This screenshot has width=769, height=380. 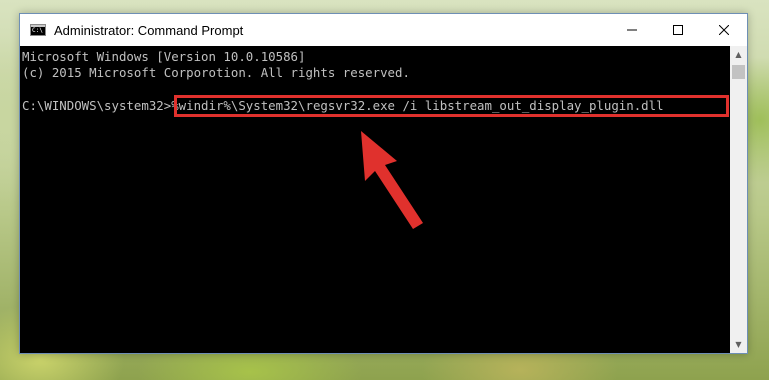 What do you see at coordinates (738, 199) in the screenshot?
I see `vertical-scrollbar: ▲ ▼` at bounding box center [738, 199].